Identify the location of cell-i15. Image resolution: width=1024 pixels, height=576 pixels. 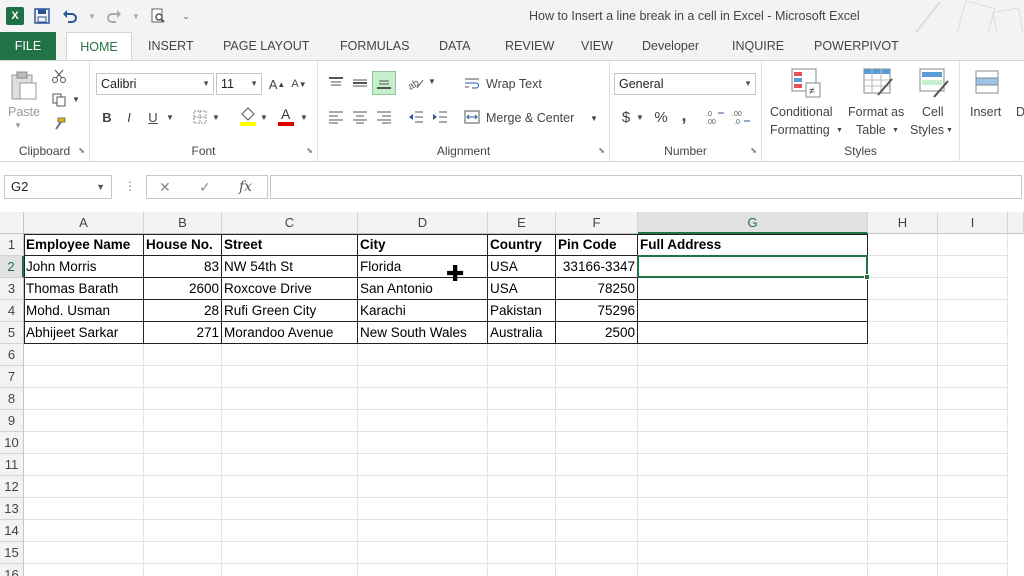
(973, 553).